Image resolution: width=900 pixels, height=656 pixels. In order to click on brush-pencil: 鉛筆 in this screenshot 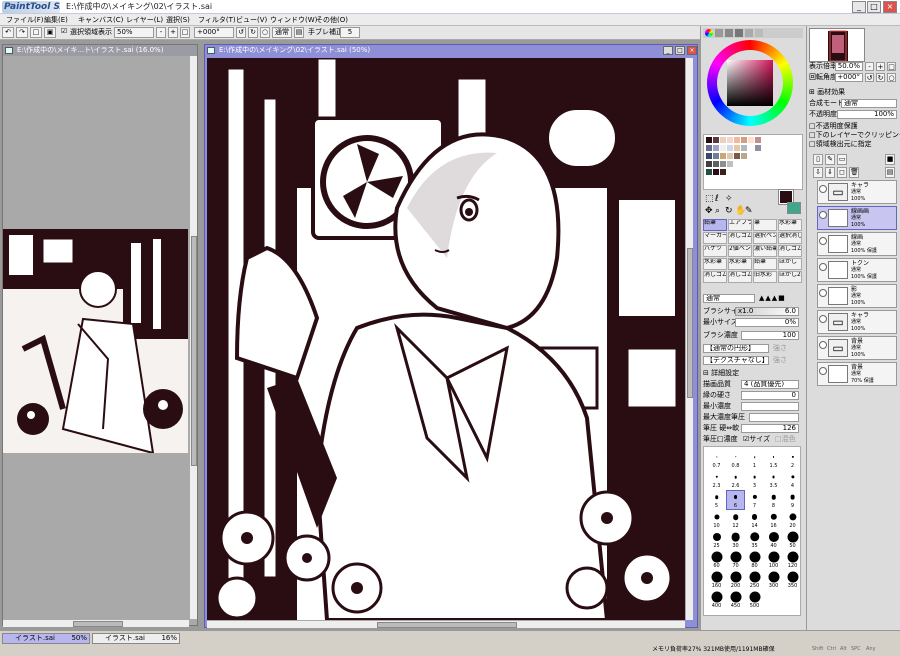, I will do `click(715, 225)`.